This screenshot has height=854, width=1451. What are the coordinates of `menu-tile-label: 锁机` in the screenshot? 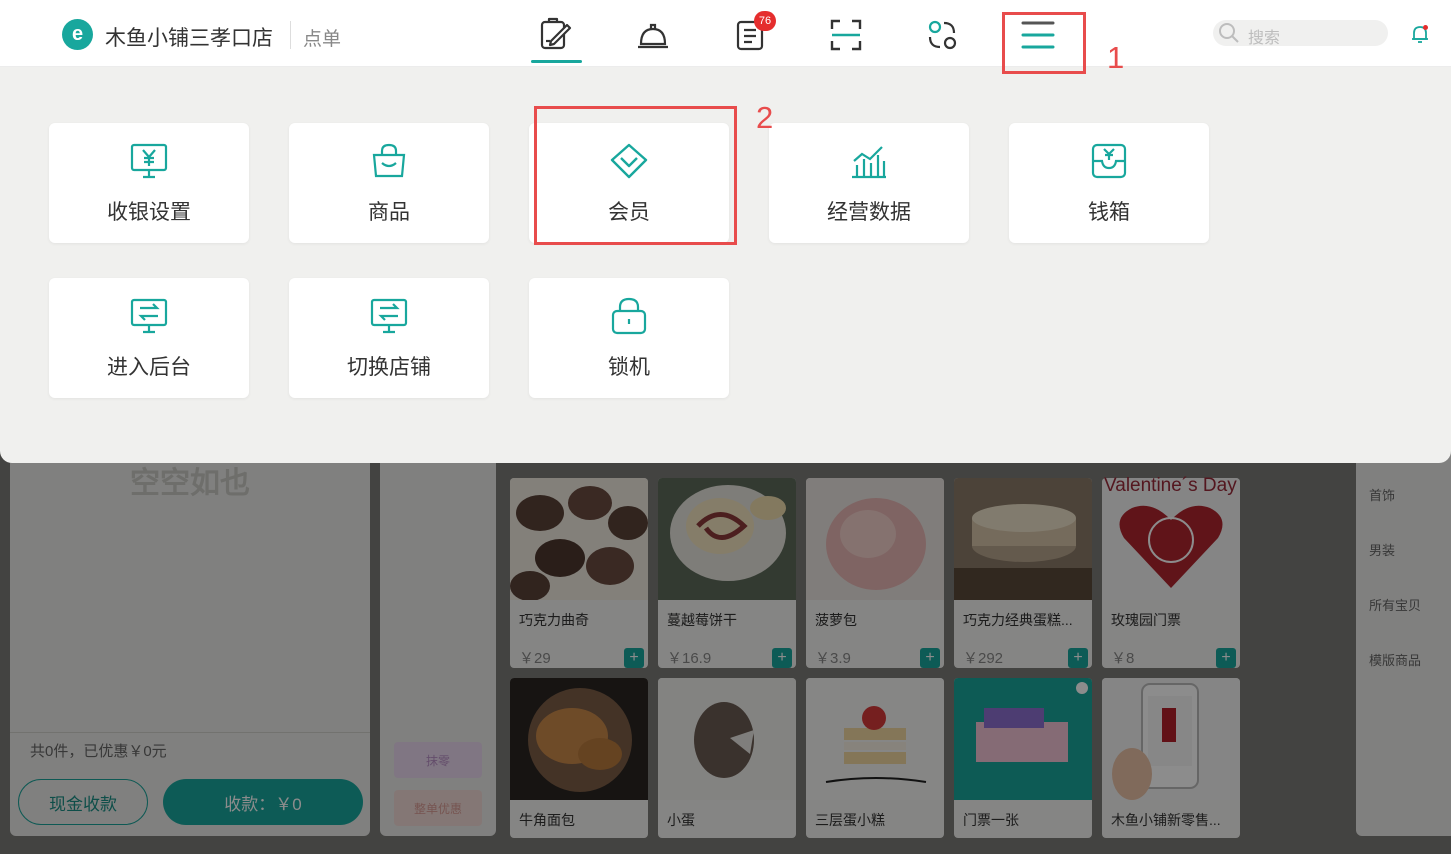 It's located at (629, 367).